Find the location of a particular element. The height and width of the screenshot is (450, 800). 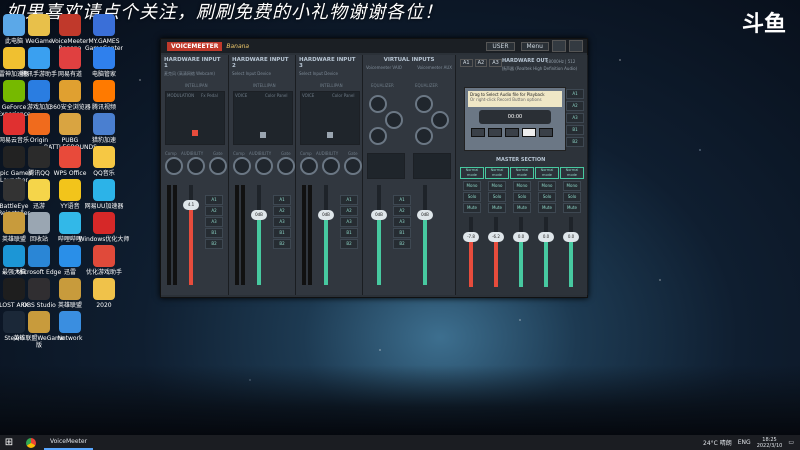

stop-button is located at coordinates (512, 132).